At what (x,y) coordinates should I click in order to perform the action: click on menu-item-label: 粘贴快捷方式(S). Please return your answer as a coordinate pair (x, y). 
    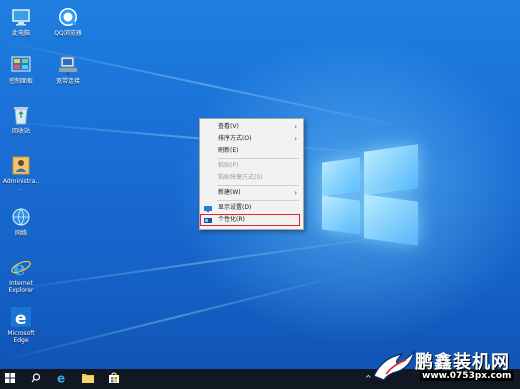
    Looking at the image, I should click on (240, 177).